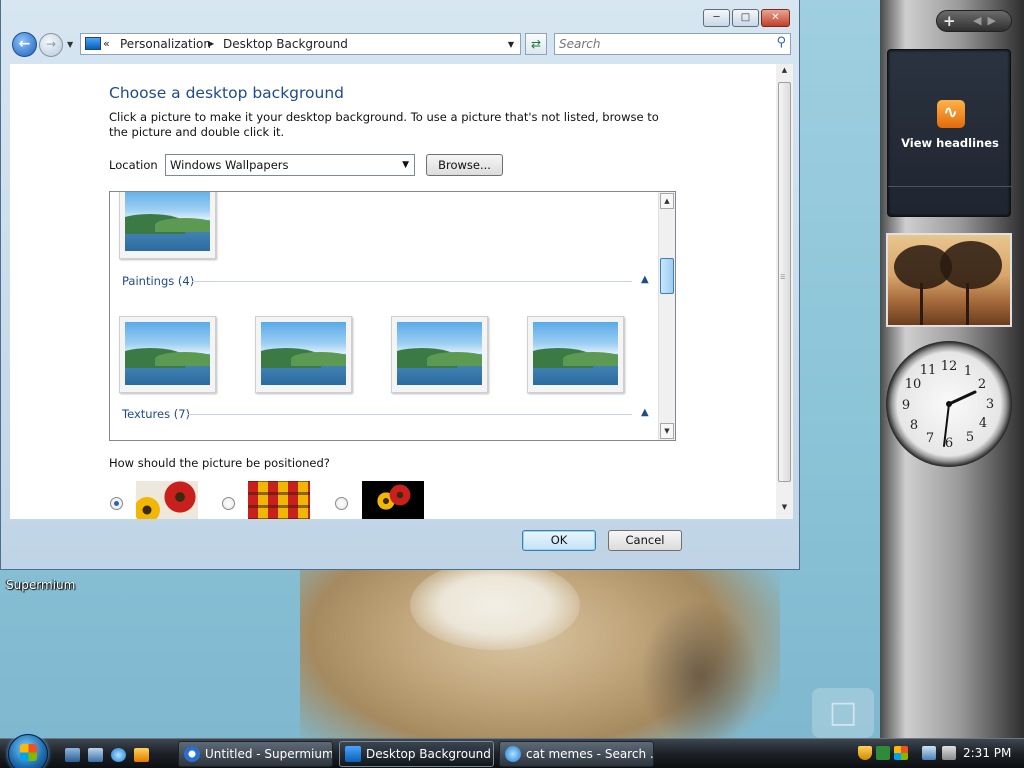 This screenshot has width=1024, height=768. Describe the element at coordinates (219, 463) in the screenshot. I see `position-label: How should the picture be positioned?` at that location.